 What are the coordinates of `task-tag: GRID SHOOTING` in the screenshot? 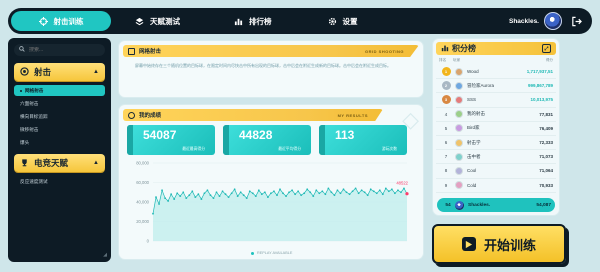 It's located at (384, 51).